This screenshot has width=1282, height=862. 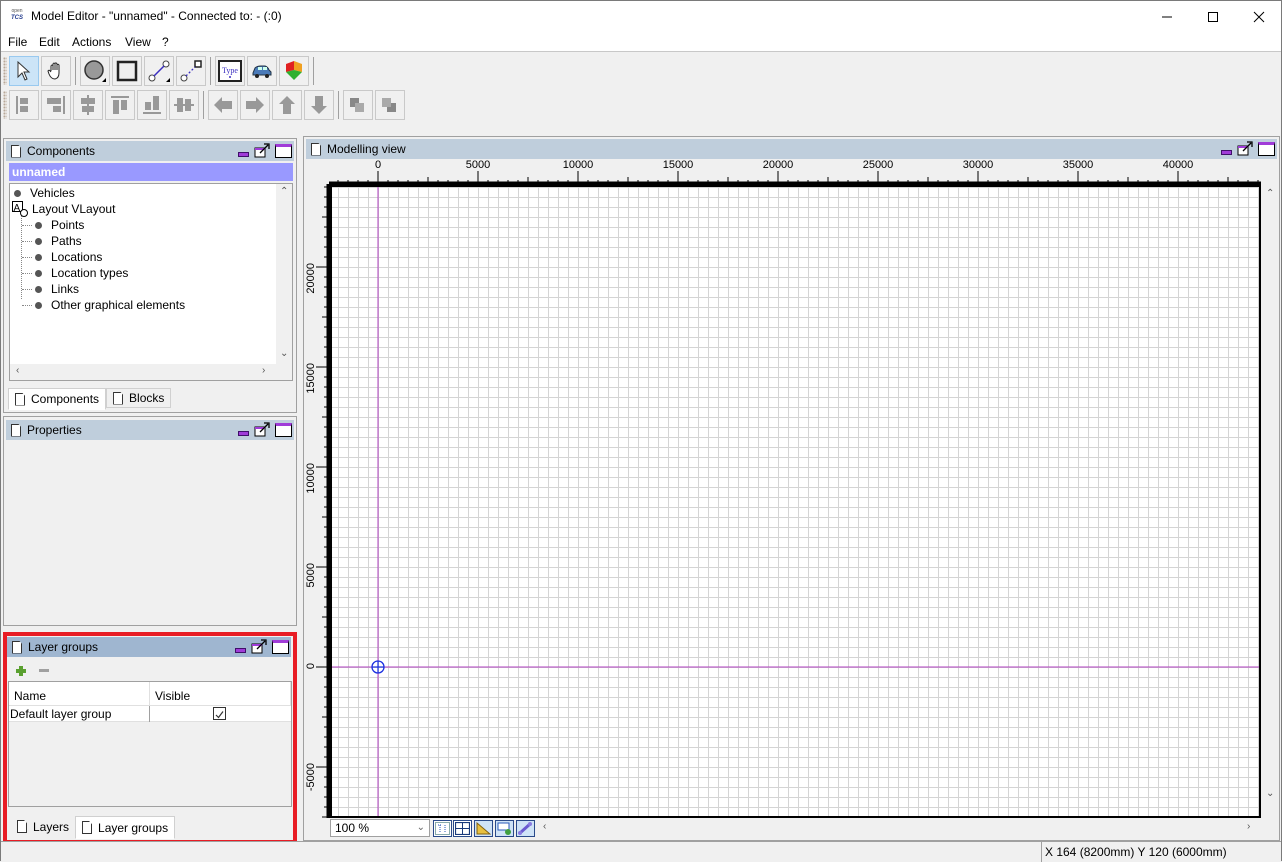 I want to click on align-center-horizontal-button, so click(x=88, y=105).